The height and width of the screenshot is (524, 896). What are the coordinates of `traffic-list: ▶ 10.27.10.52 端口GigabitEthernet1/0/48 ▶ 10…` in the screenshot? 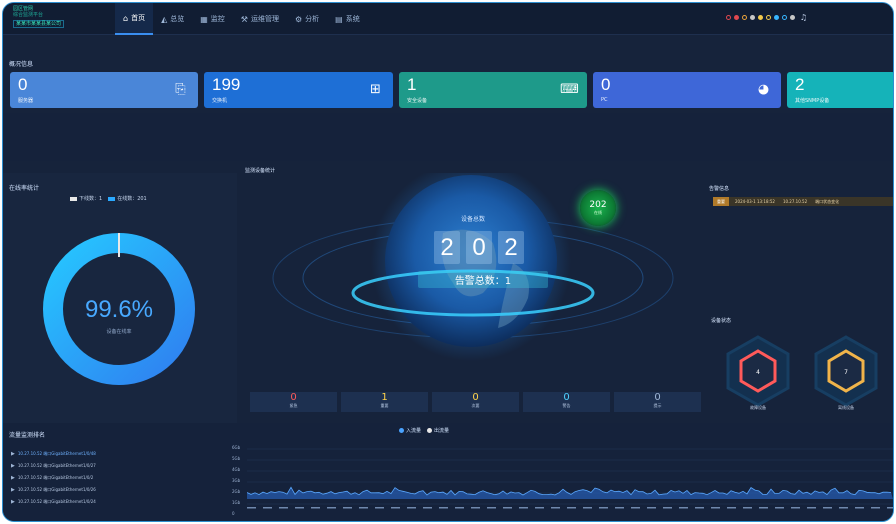 It's located at (53, 478).